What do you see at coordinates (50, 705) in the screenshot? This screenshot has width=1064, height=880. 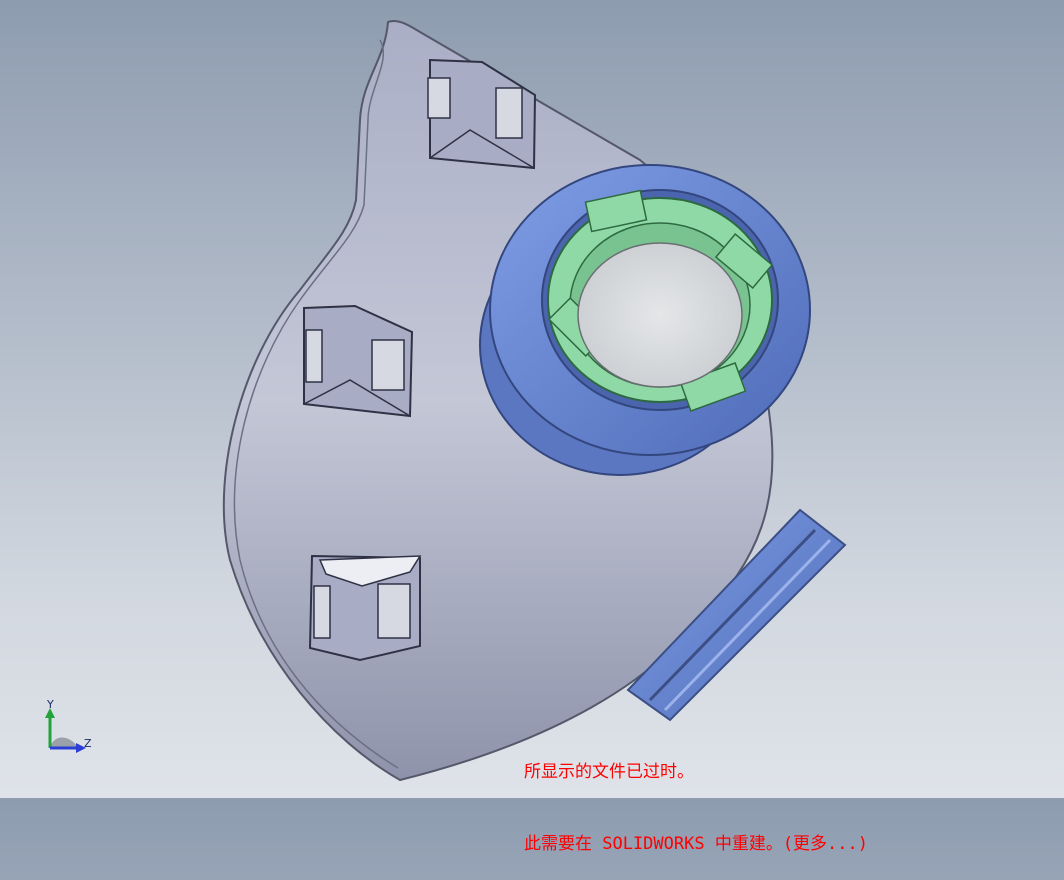 I see `y-axis-label: Y` at bounding box center [50, 705].